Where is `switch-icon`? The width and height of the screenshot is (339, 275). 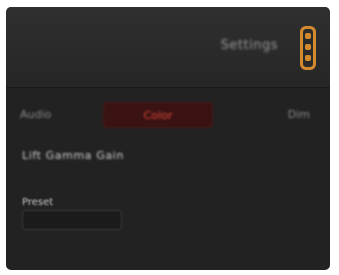 switch-icon is located at coordinates (308, 48).